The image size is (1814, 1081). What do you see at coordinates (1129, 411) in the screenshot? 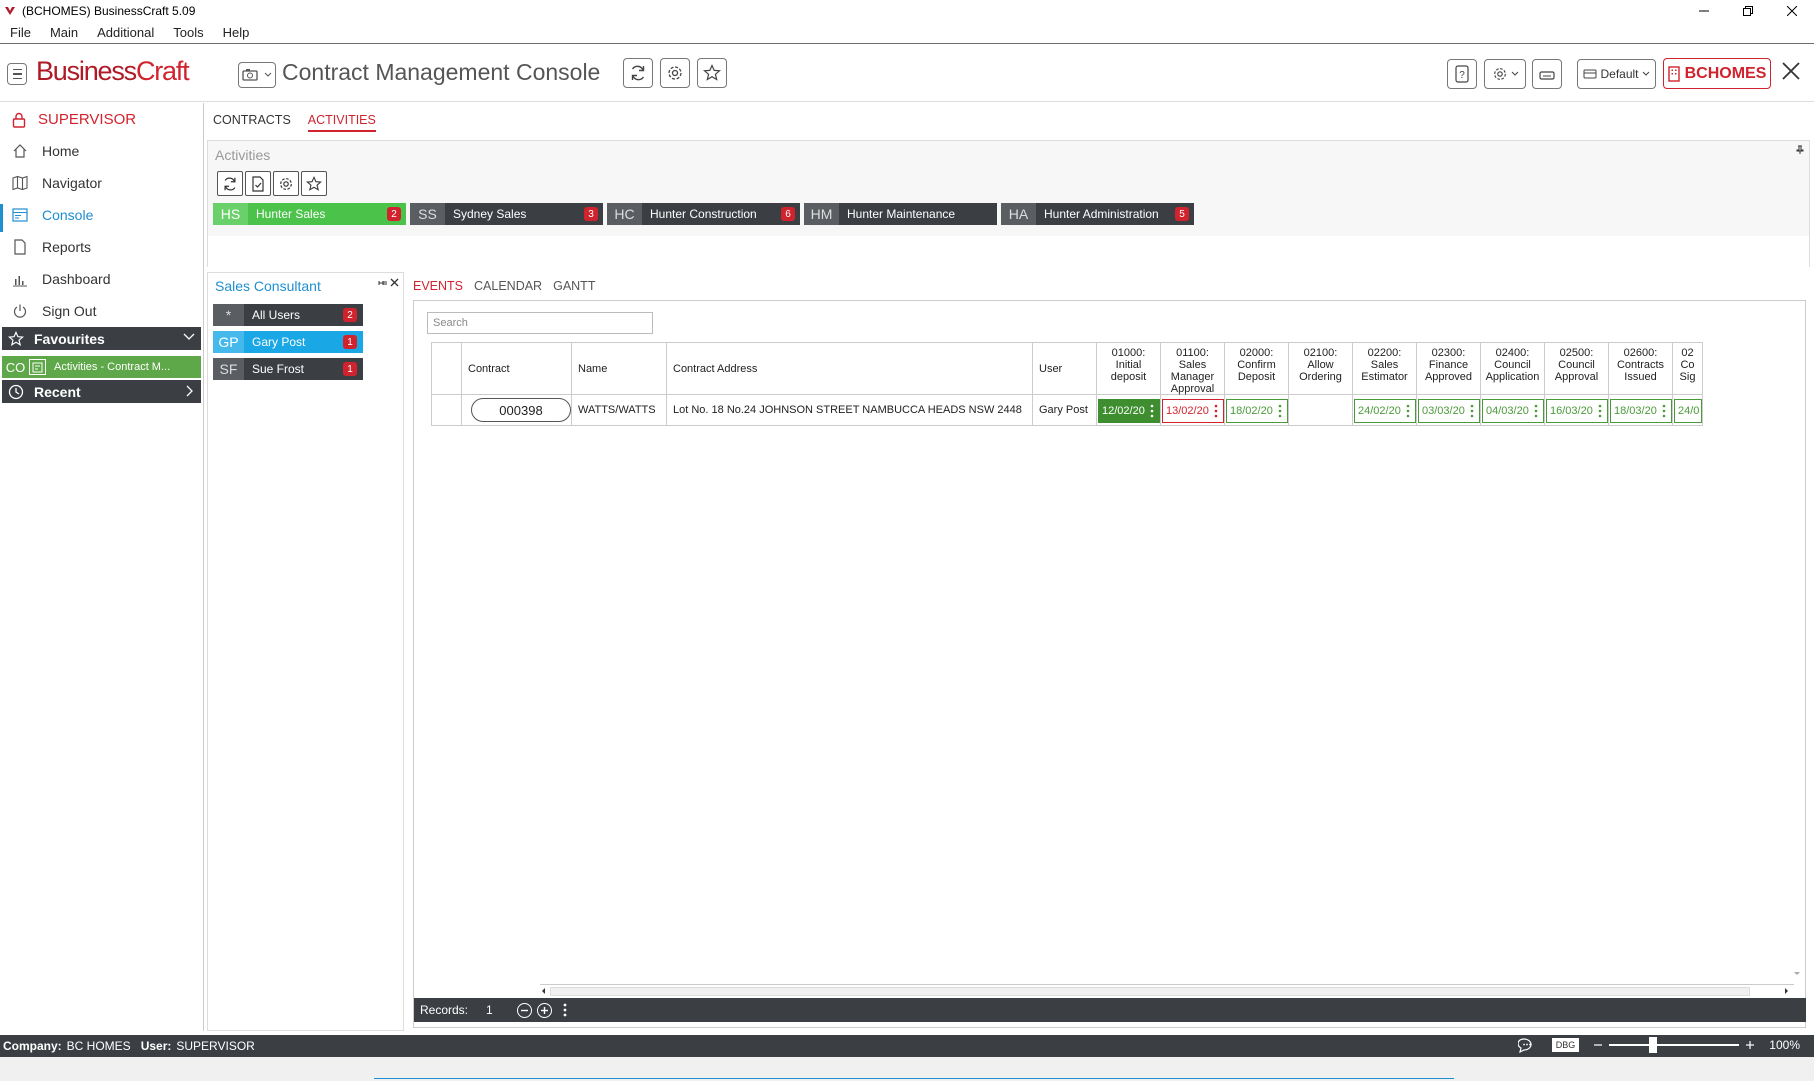
I see `activity-date-button: 12/02/20` at bounding box center [1129, 411].